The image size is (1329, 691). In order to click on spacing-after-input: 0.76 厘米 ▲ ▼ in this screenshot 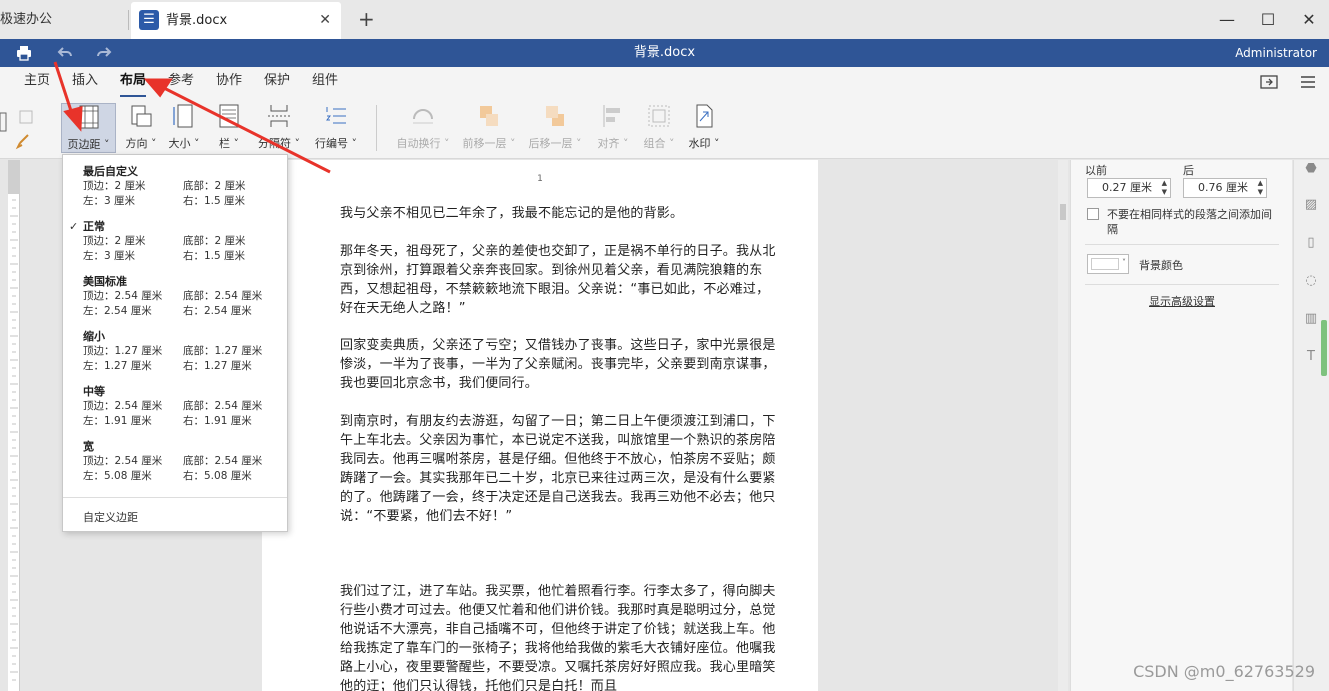, I will do `click(1225, 188)`.